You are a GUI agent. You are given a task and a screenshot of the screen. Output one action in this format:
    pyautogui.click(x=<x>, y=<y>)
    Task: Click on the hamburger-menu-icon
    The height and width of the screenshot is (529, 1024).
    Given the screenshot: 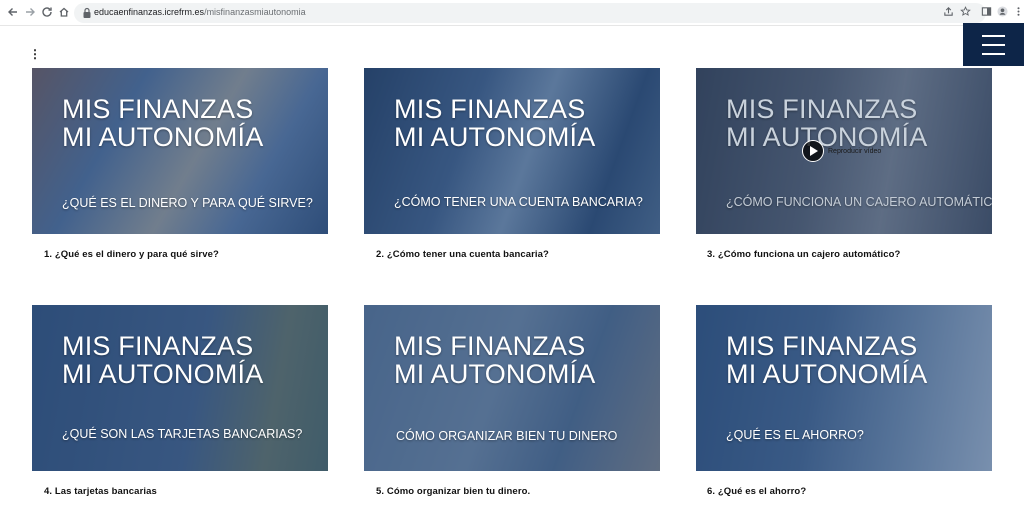 What is the action you would take?
    pyautogui.click(x=993, y=44)
    